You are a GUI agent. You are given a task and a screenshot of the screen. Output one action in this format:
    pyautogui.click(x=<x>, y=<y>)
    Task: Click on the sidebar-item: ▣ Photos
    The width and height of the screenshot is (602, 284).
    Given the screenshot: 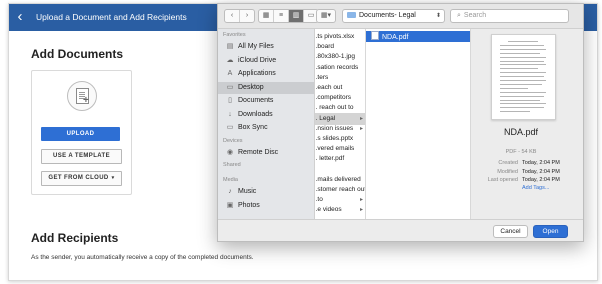 What is the action you would take?
    pyautogui.click(x=266, y=206)
    